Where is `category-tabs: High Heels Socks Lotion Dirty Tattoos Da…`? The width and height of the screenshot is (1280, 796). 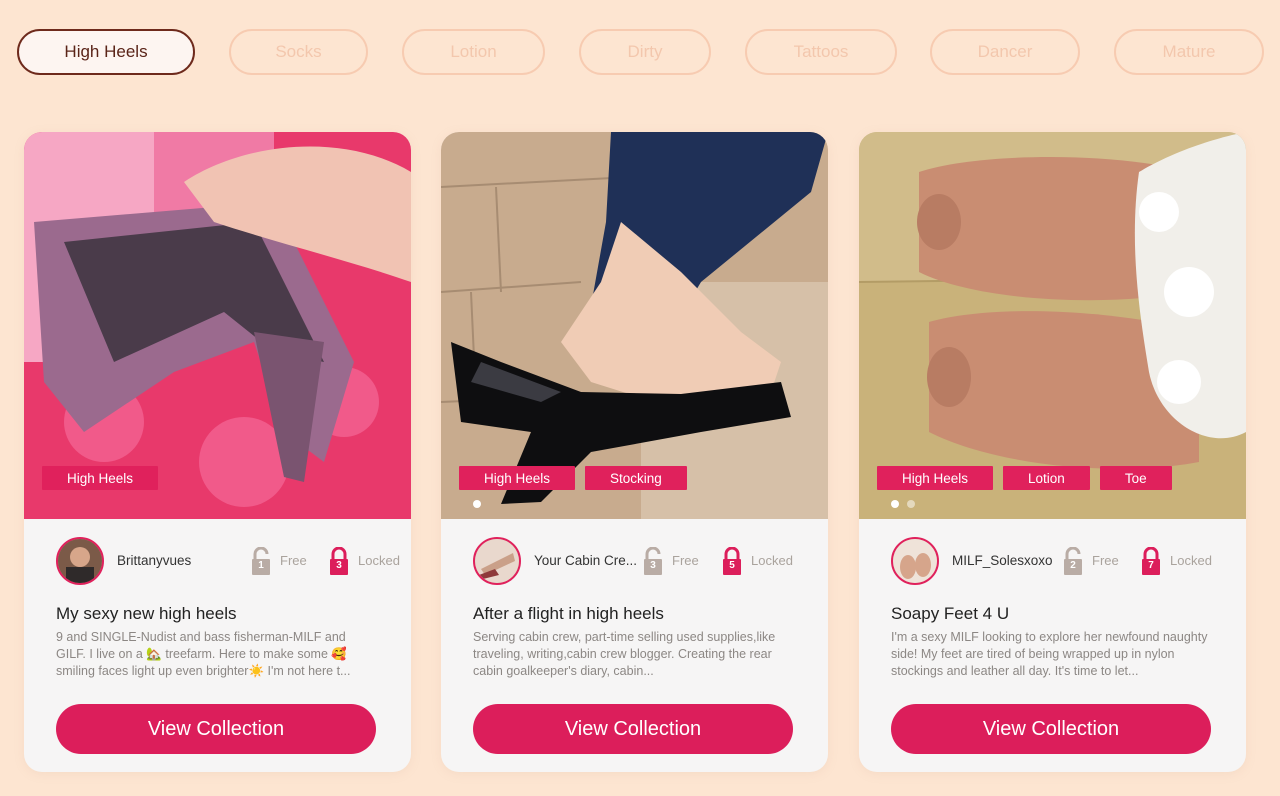 category-tabs: High Heels Socks Lotion Dirty Tattoos Da… is located at coordinates (640, 50).